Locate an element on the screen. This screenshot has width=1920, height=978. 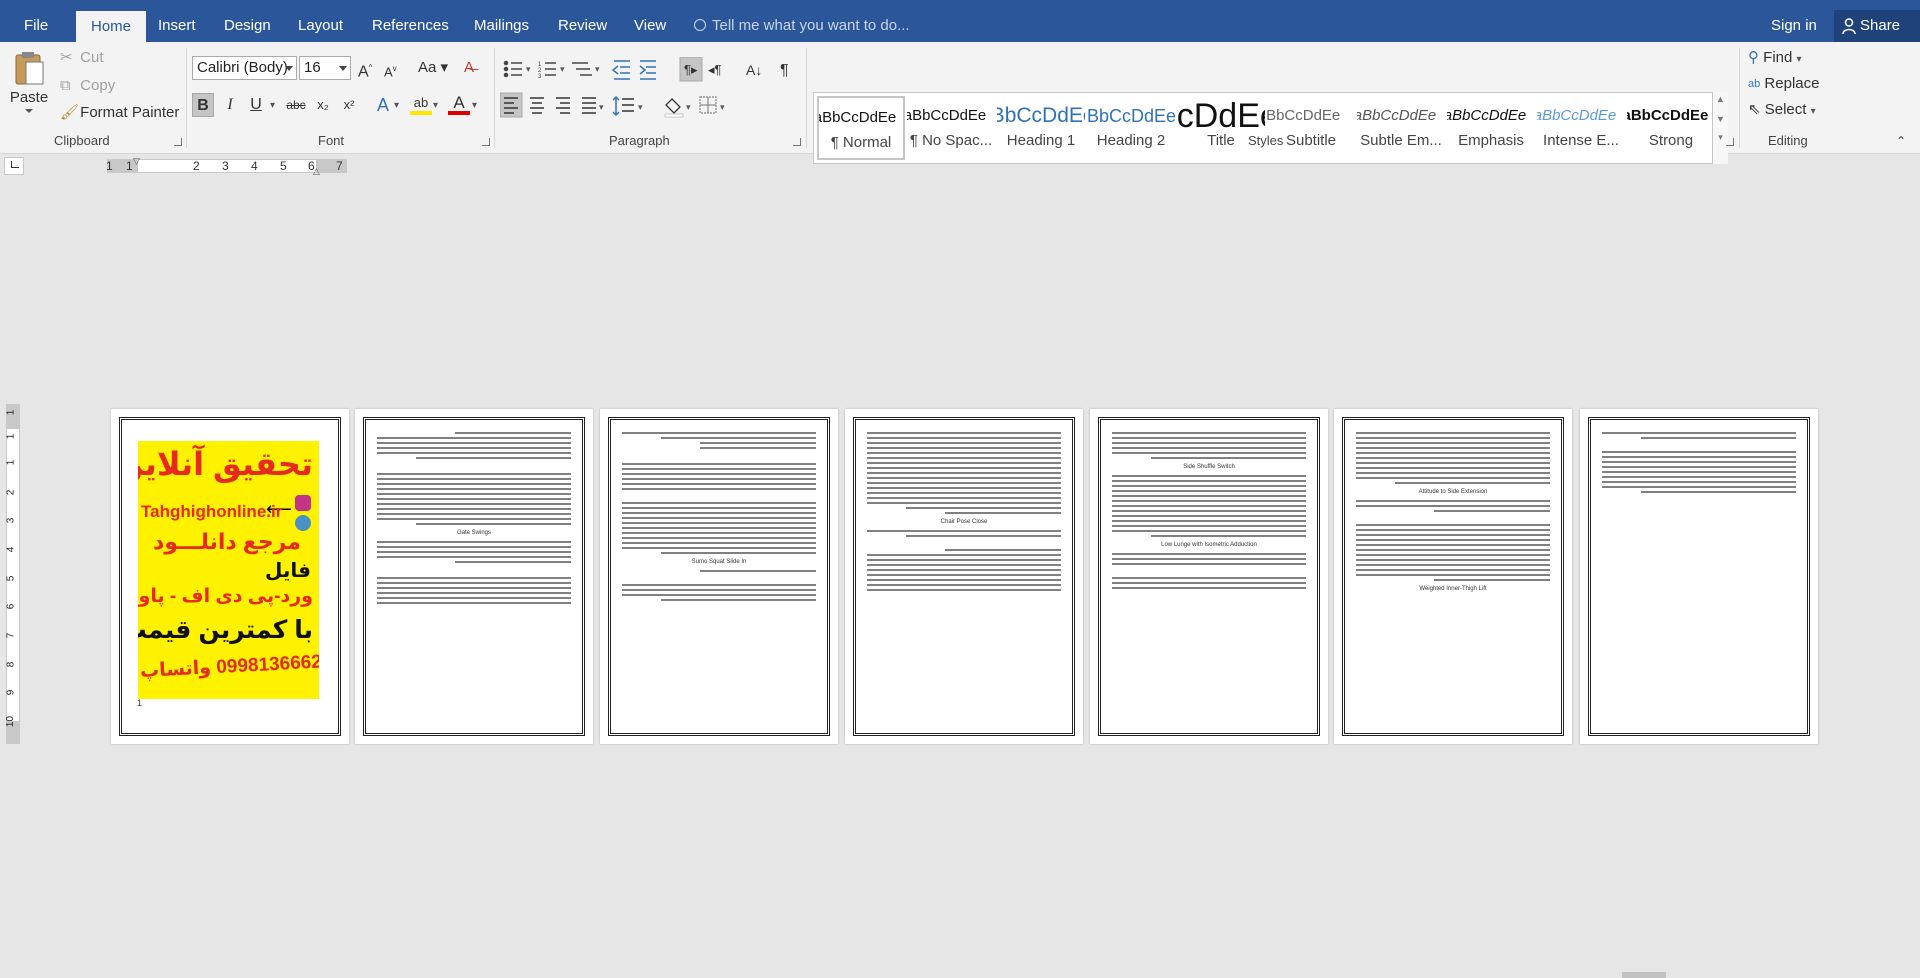
underline-button: U is located at coordinates (256, 105).